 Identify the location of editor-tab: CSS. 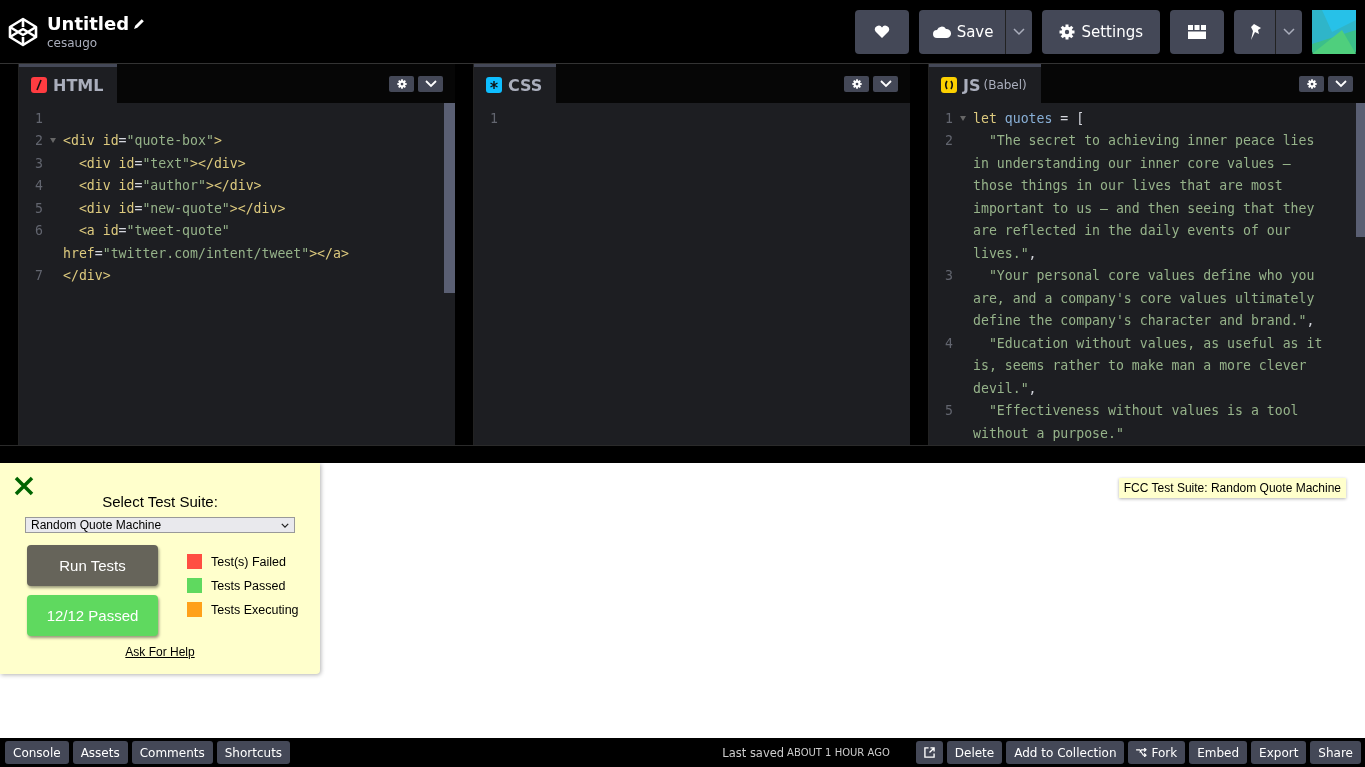
(515, 83).